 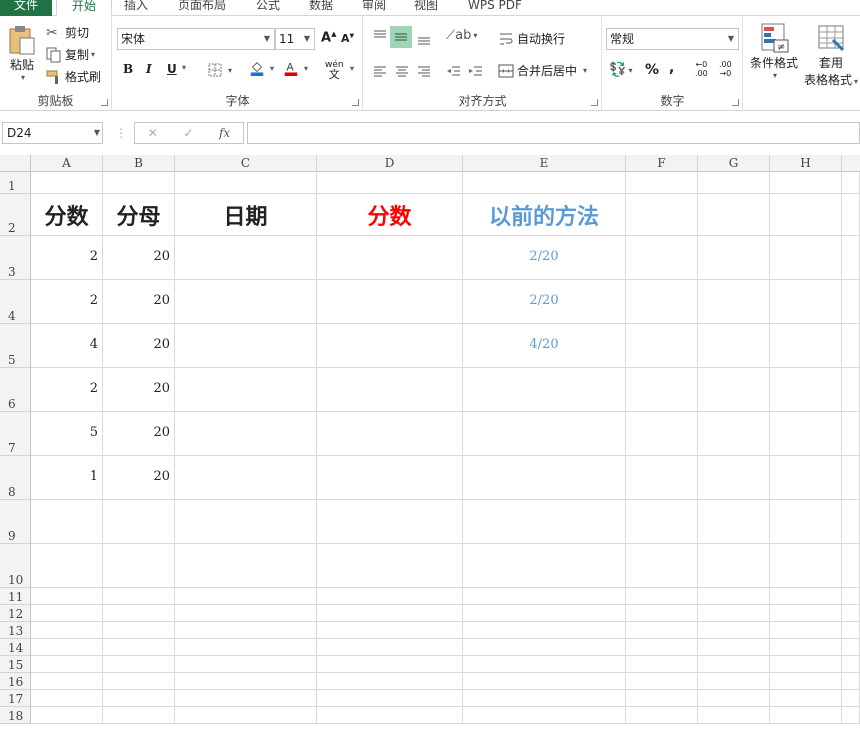 What do you see at coordinates (15, 258) in the screenshot?
I see `row-header-3: 3` at bounding box center [15, 258].